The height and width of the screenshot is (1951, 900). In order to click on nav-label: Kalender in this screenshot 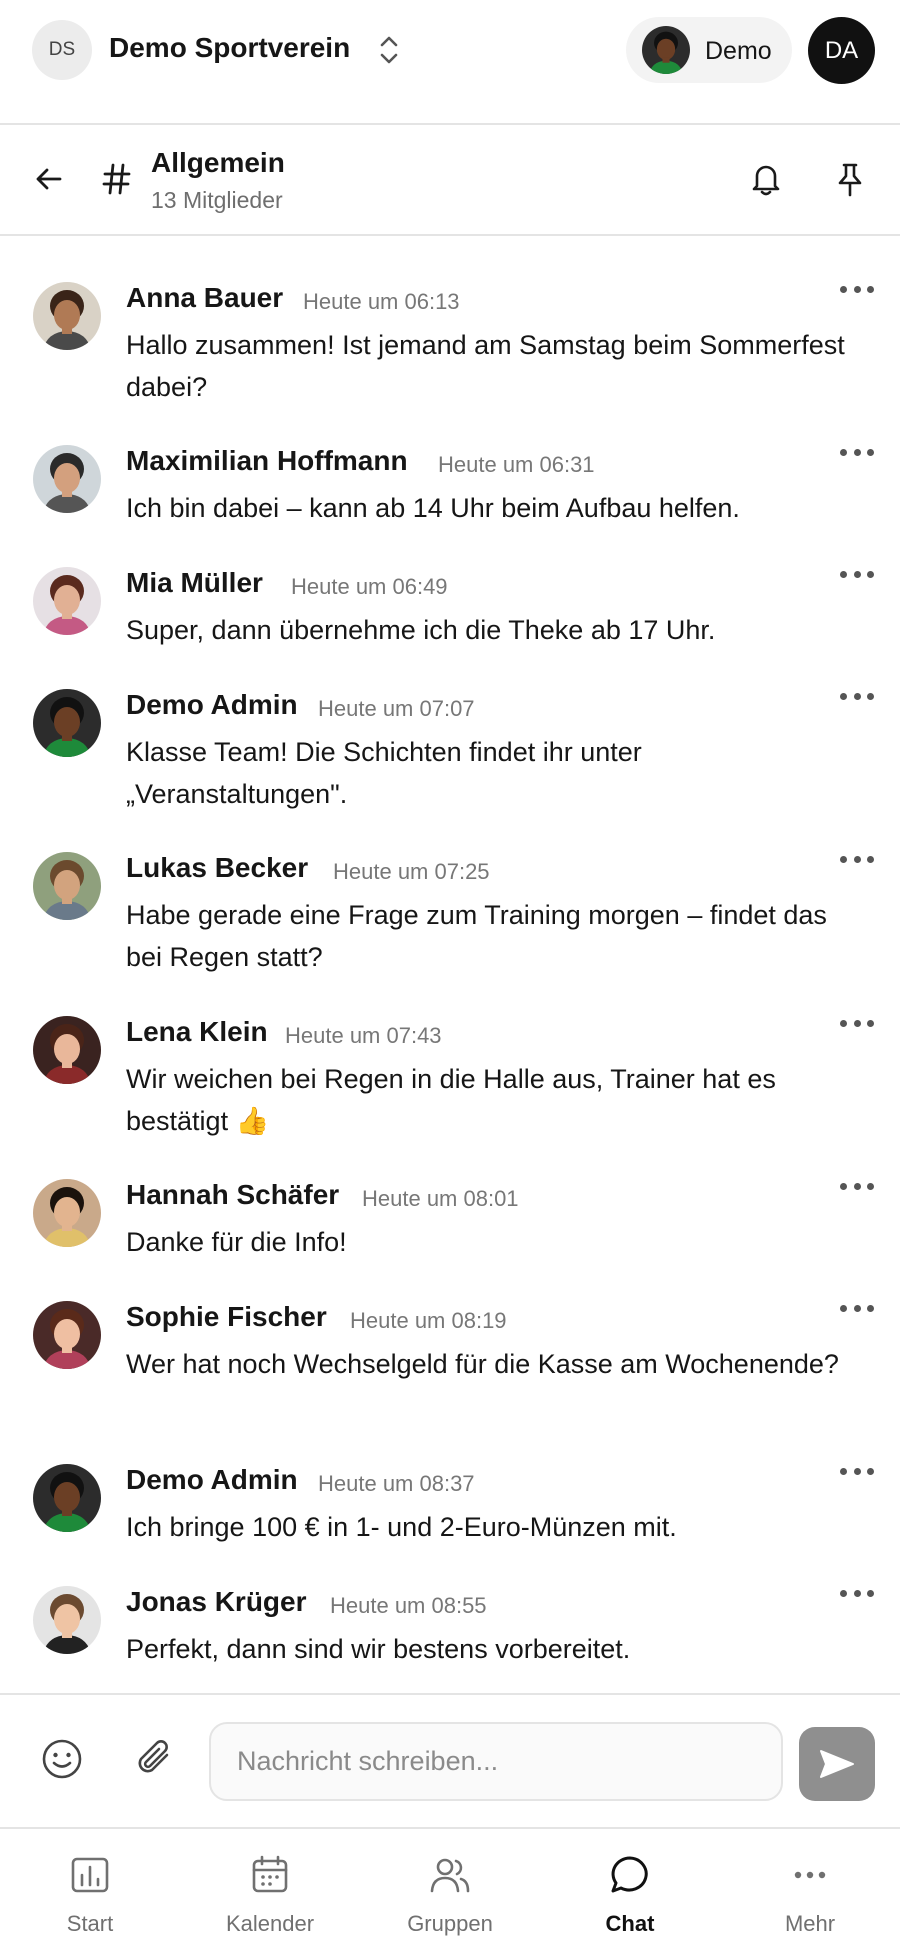, I will do `click(270, 1923)`.